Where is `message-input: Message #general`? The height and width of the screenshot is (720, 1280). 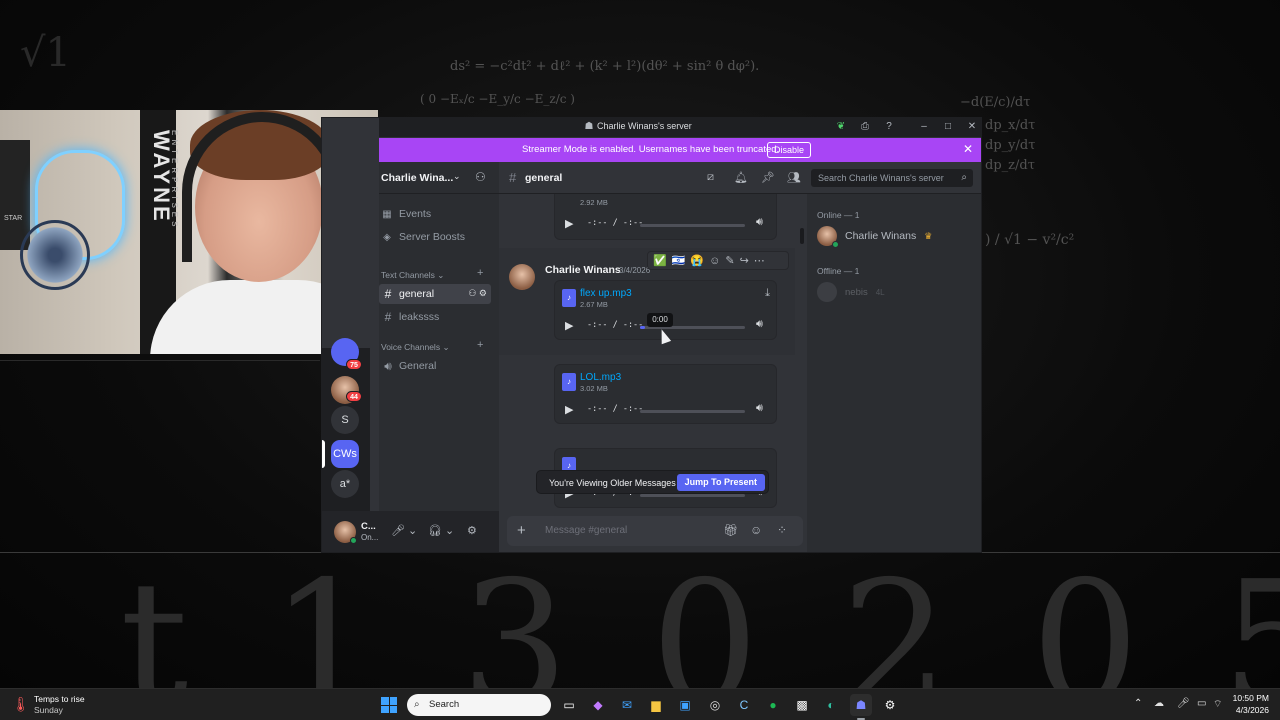 message-input: Message #general is located at coordinates (586, 530).